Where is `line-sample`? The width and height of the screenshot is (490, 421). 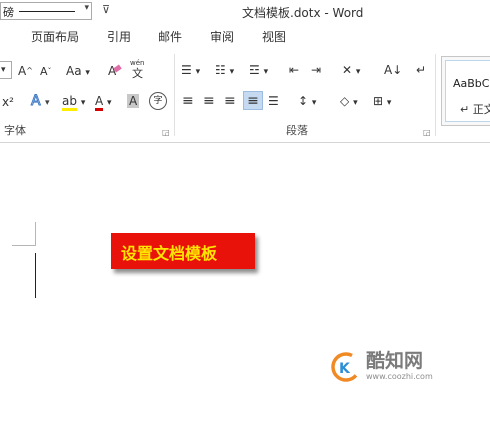
line-sample is located at coordinates (47, 11).